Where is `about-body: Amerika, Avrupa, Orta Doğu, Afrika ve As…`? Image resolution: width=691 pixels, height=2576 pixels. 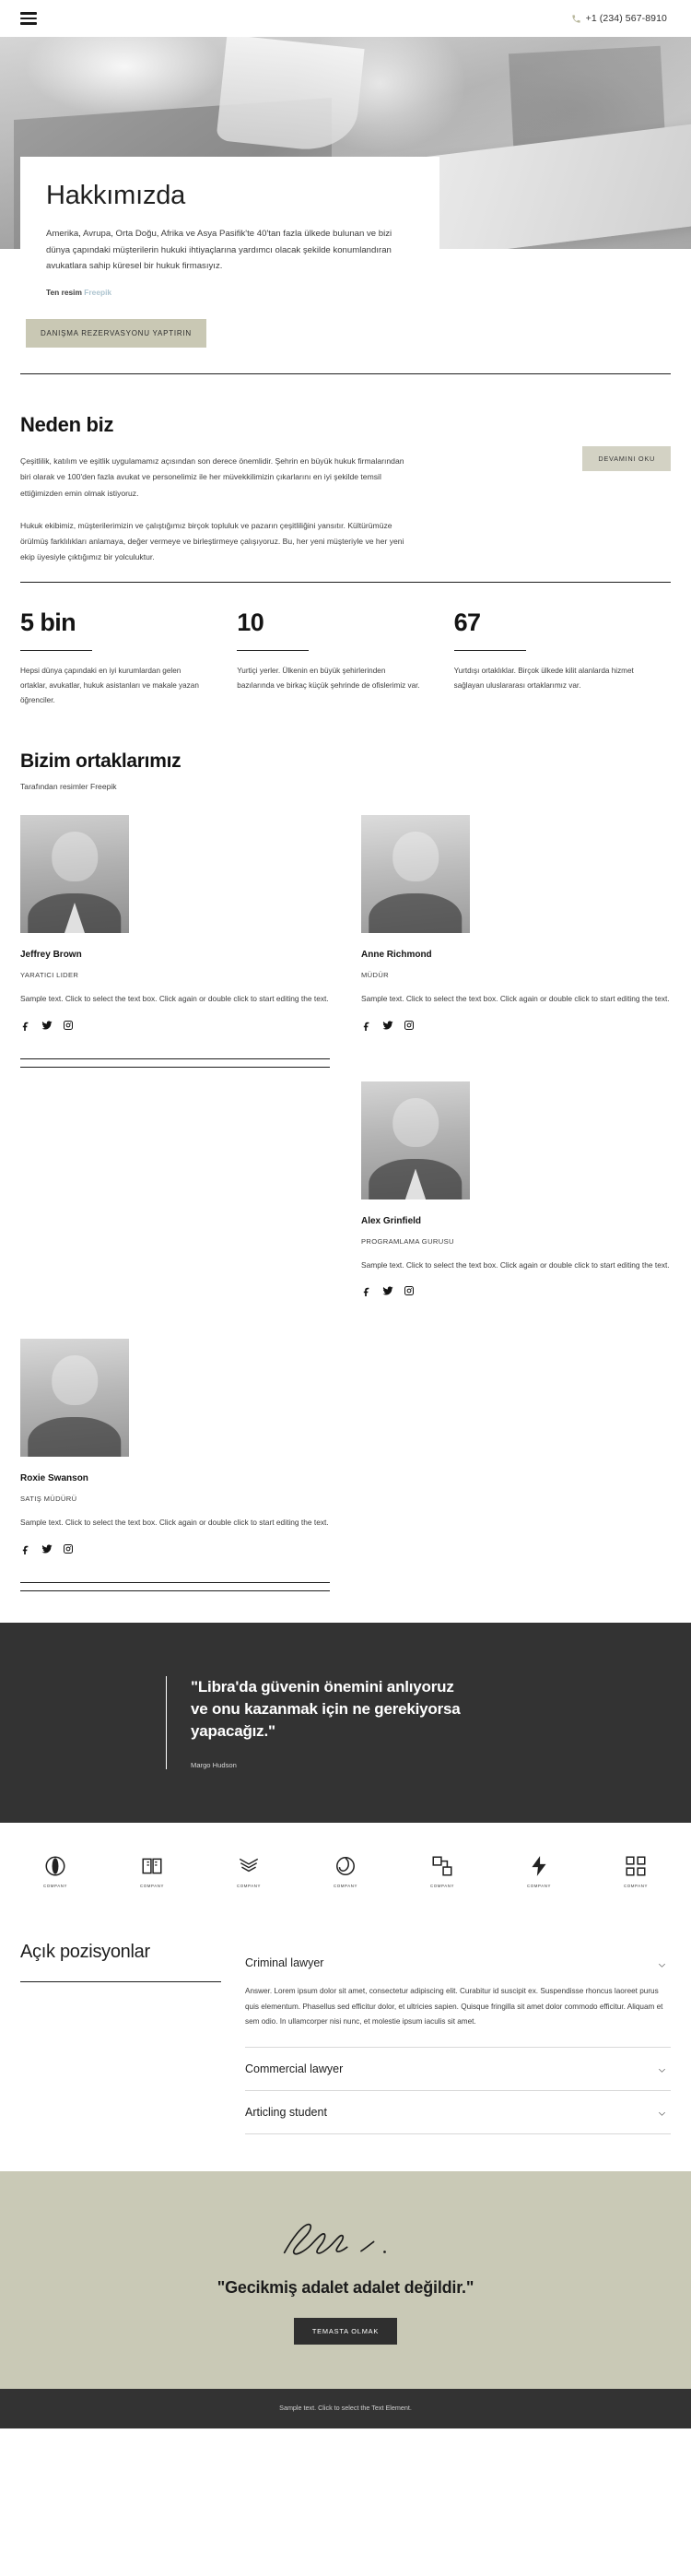 about-body: Amerika, Avrupa, Orta Doğu, Afrika ve As… is located at coordinates (219, 250).